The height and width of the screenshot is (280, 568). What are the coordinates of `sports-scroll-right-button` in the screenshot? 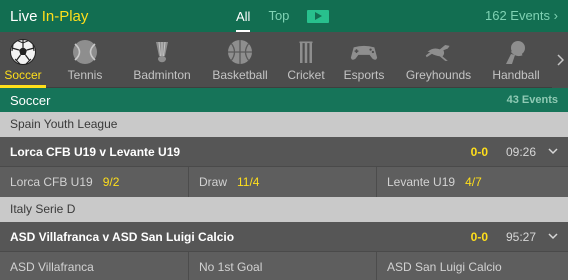 It's located at (560, 60).